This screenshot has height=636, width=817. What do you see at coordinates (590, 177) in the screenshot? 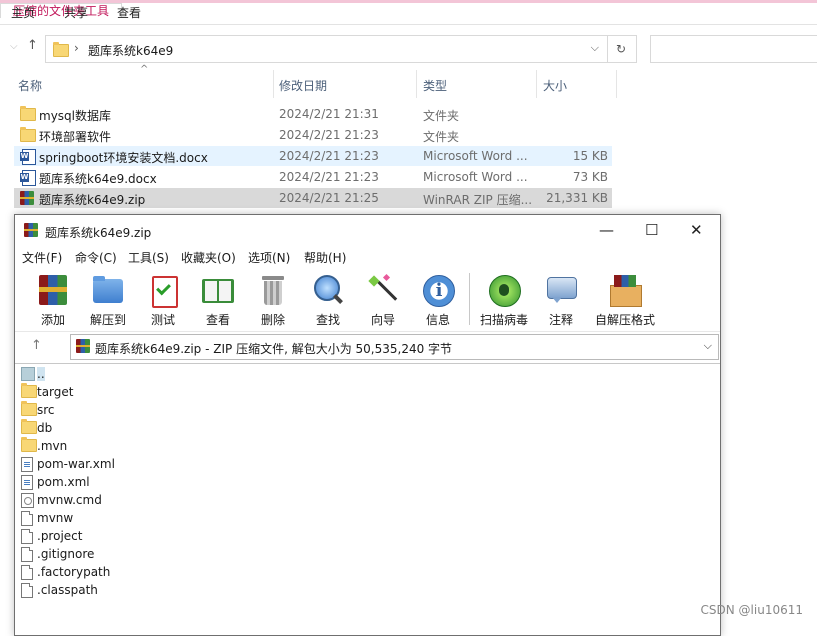
I see `file-size: 73 KB` at bounding box center [590, 177].